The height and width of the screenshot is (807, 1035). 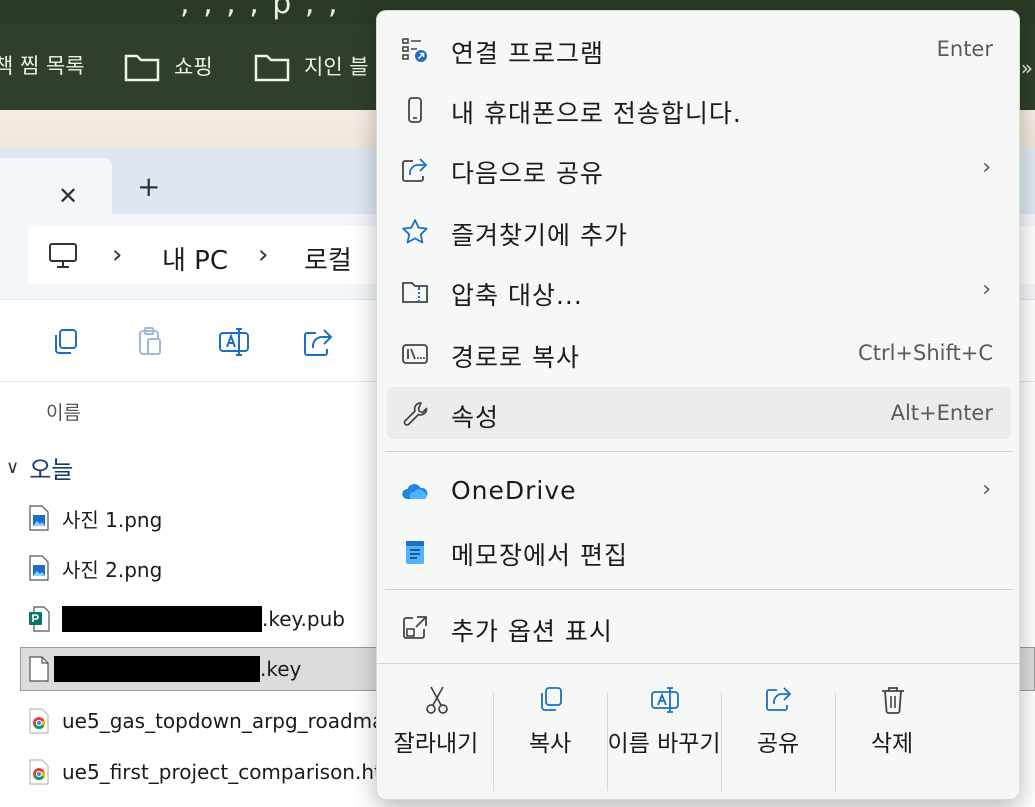 I want to click on action-label: 잘라내기, so click(x=436, y=744).